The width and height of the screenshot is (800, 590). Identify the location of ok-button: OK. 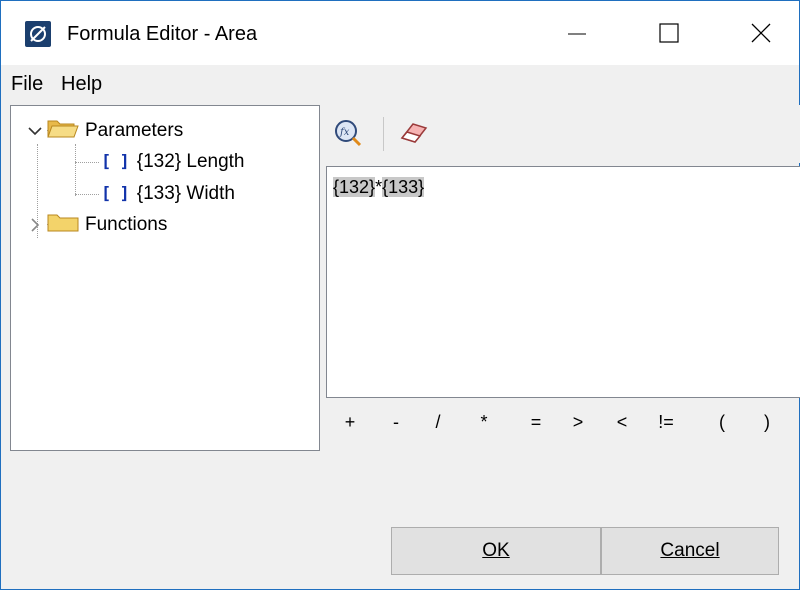
(496, 551).